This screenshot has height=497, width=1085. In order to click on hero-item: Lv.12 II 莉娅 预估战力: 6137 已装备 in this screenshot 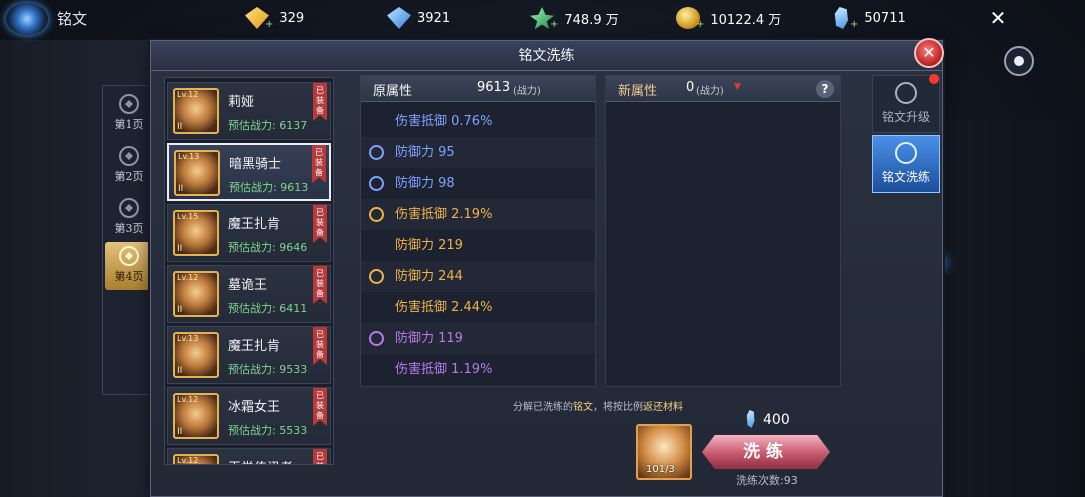, I will do `click(249, 111)`.